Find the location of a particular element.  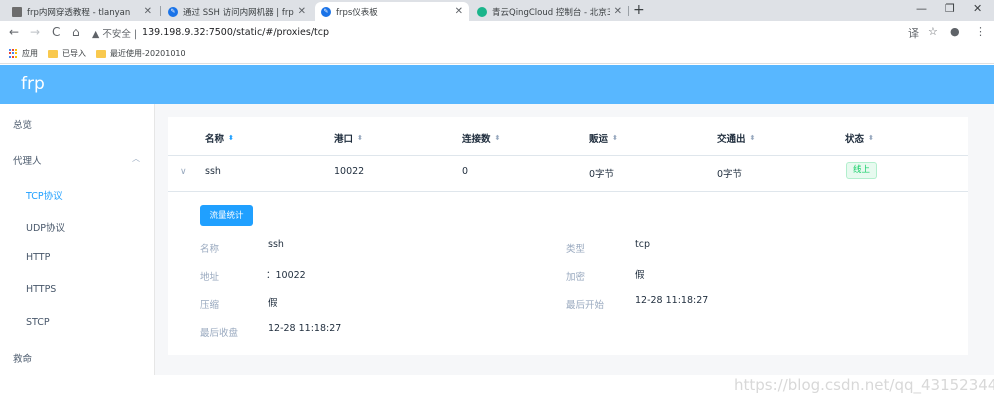

app-header: frp is located at coordinates (497, 84).